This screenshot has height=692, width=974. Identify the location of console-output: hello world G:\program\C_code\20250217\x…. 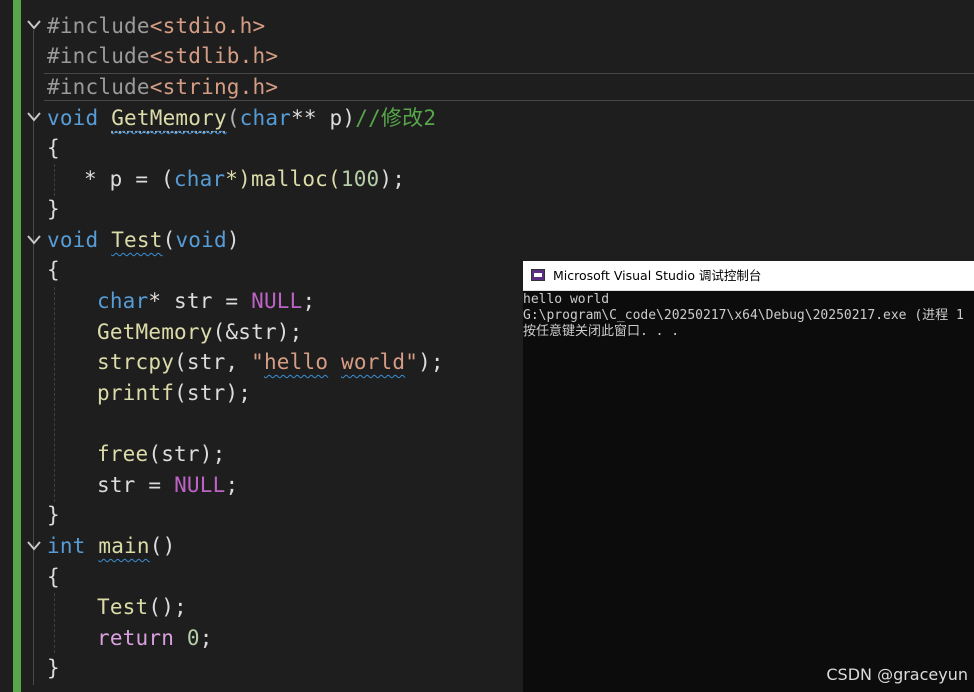
(748, 316).